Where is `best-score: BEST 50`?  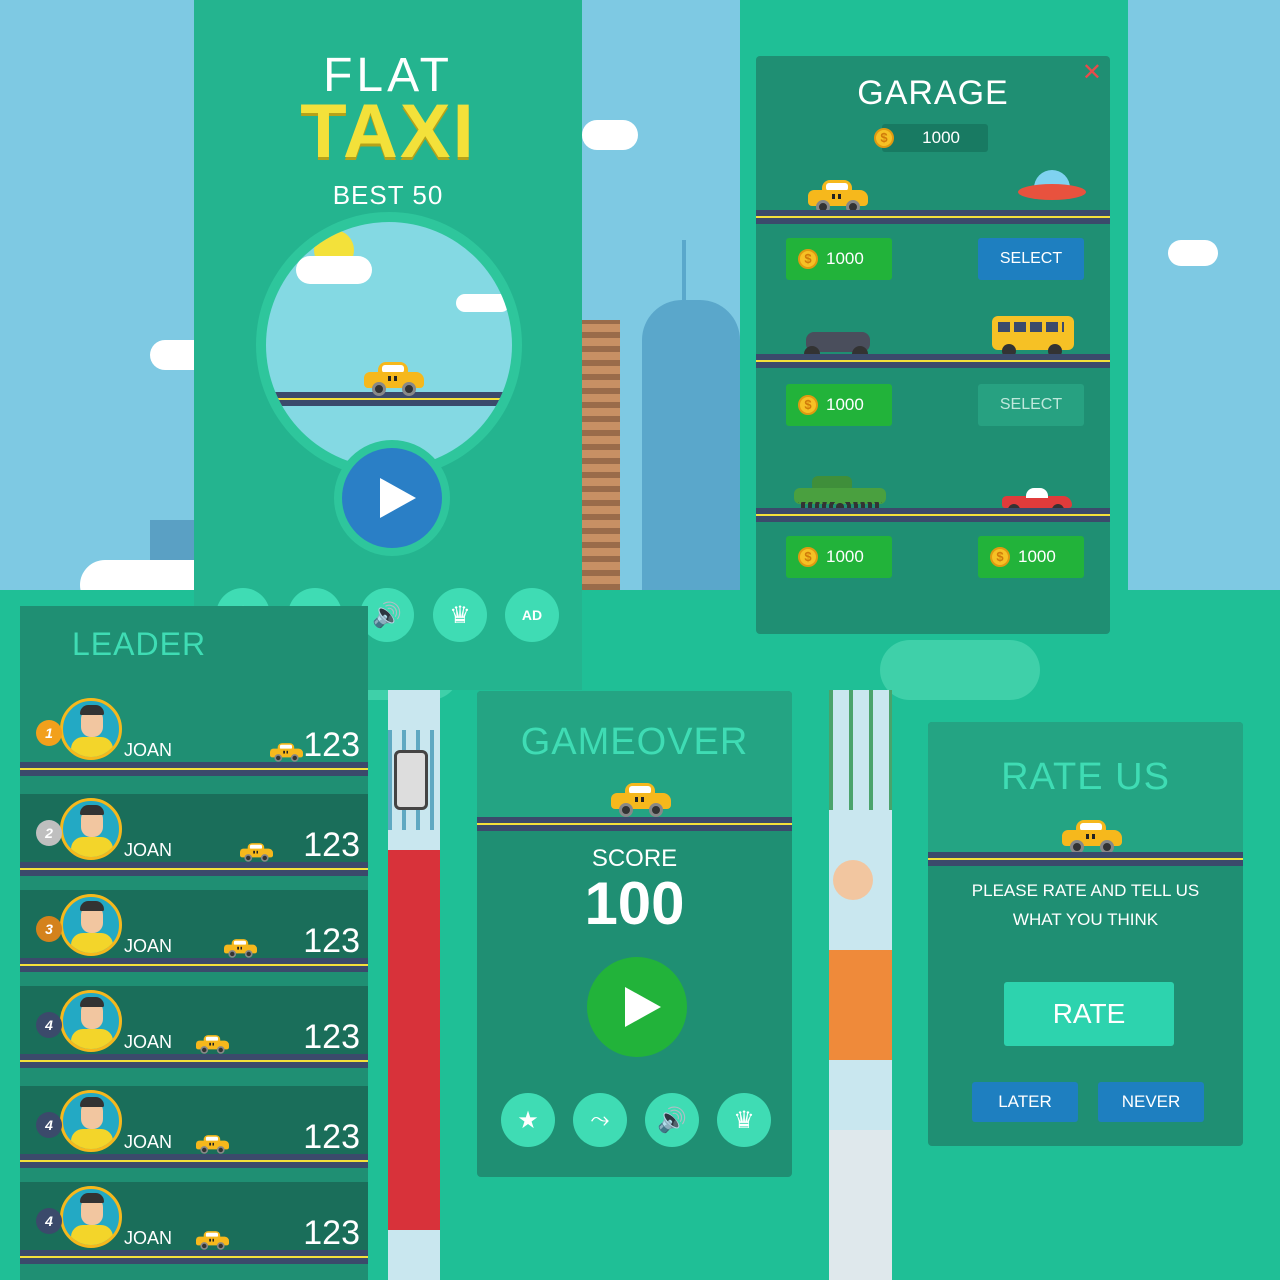 best-score: BEST 50 is located at coordinates (388, 195).